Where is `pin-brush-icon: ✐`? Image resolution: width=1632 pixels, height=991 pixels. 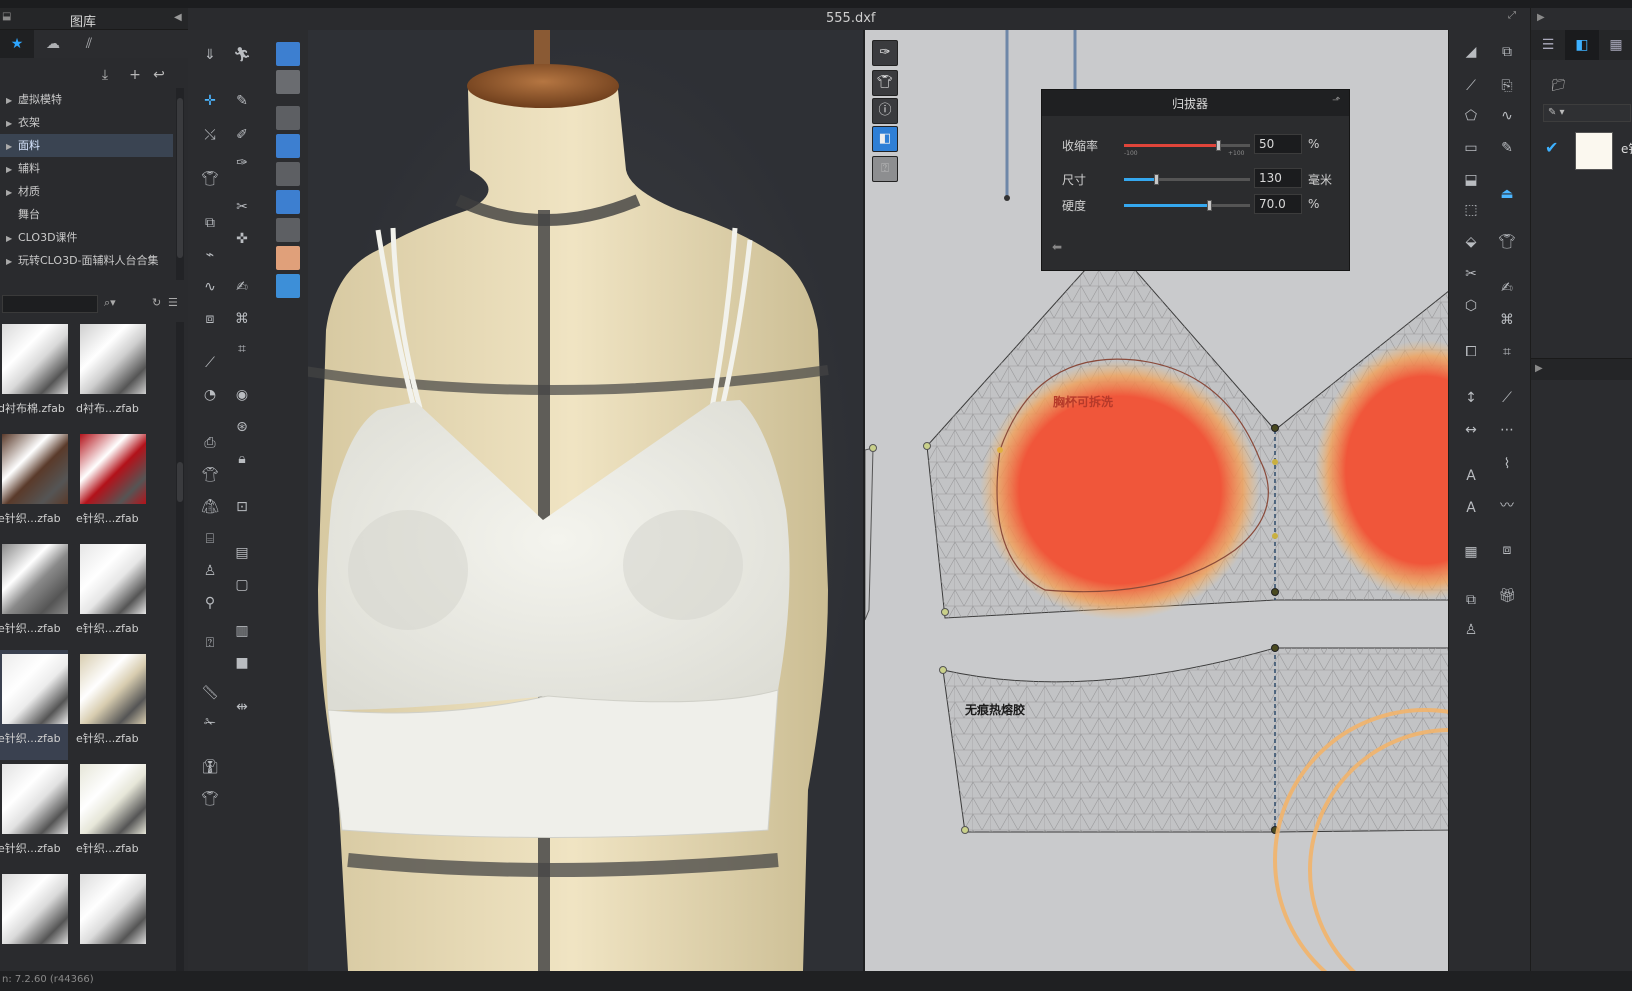
pin-brush-icon: ✐ is located at coordinates (242, 135).